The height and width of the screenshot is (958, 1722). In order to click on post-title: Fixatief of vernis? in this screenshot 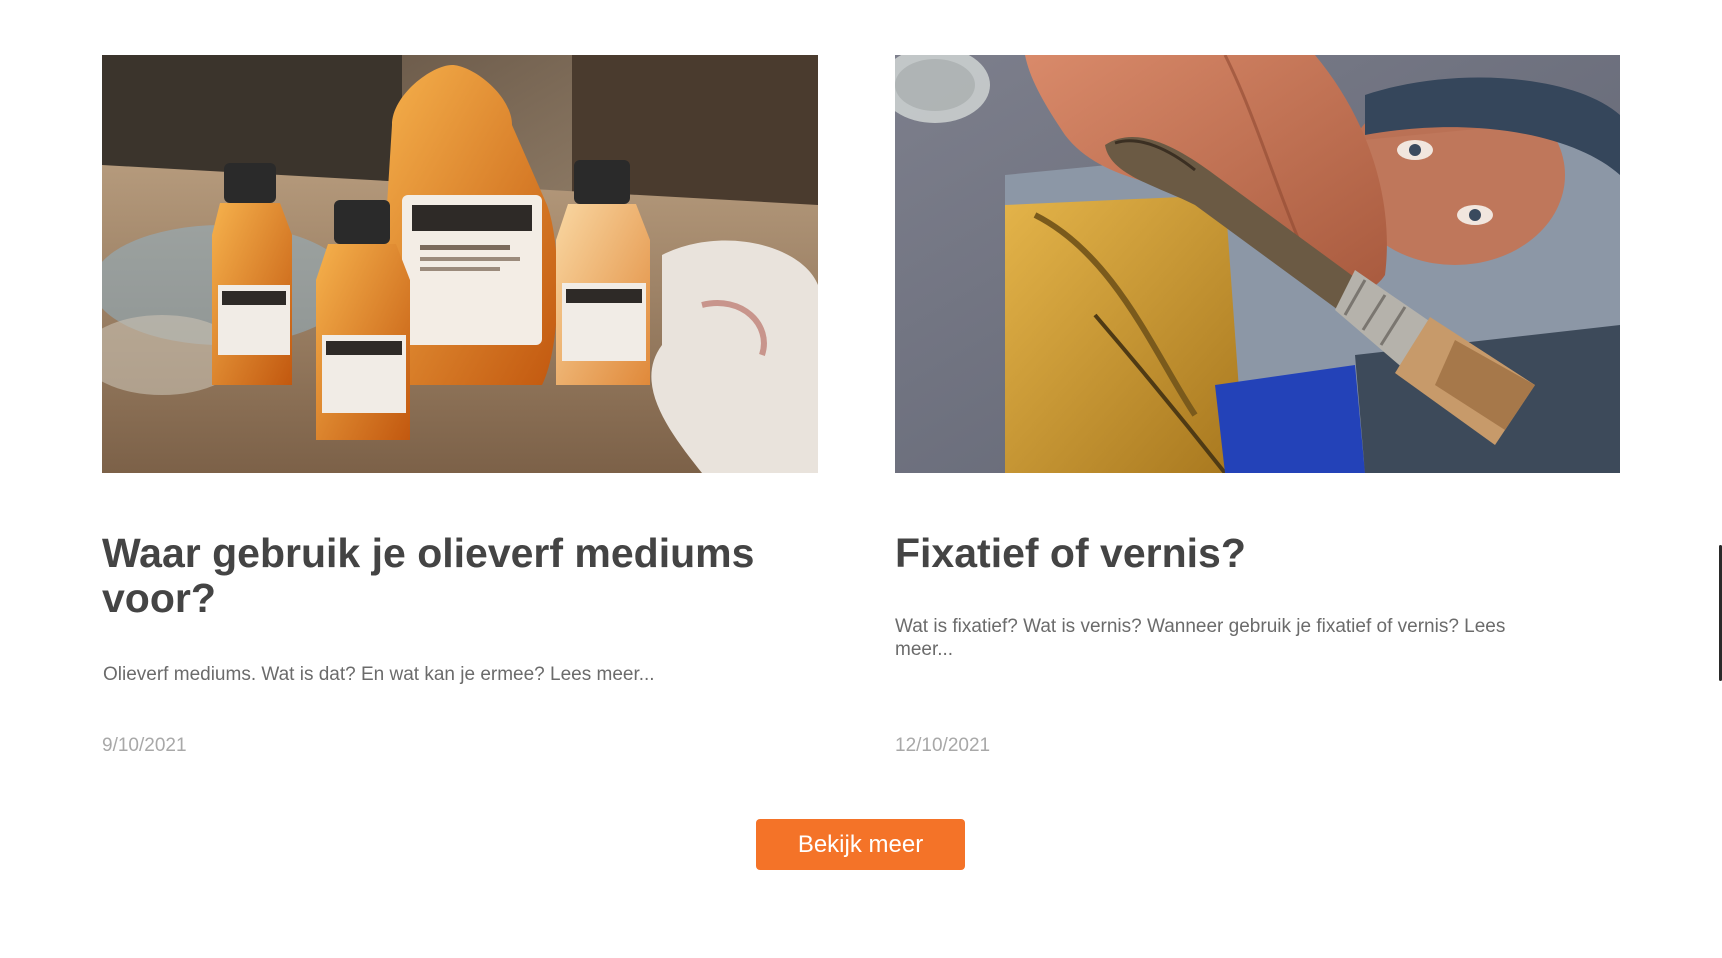, I will do `click(1245, 553)`.